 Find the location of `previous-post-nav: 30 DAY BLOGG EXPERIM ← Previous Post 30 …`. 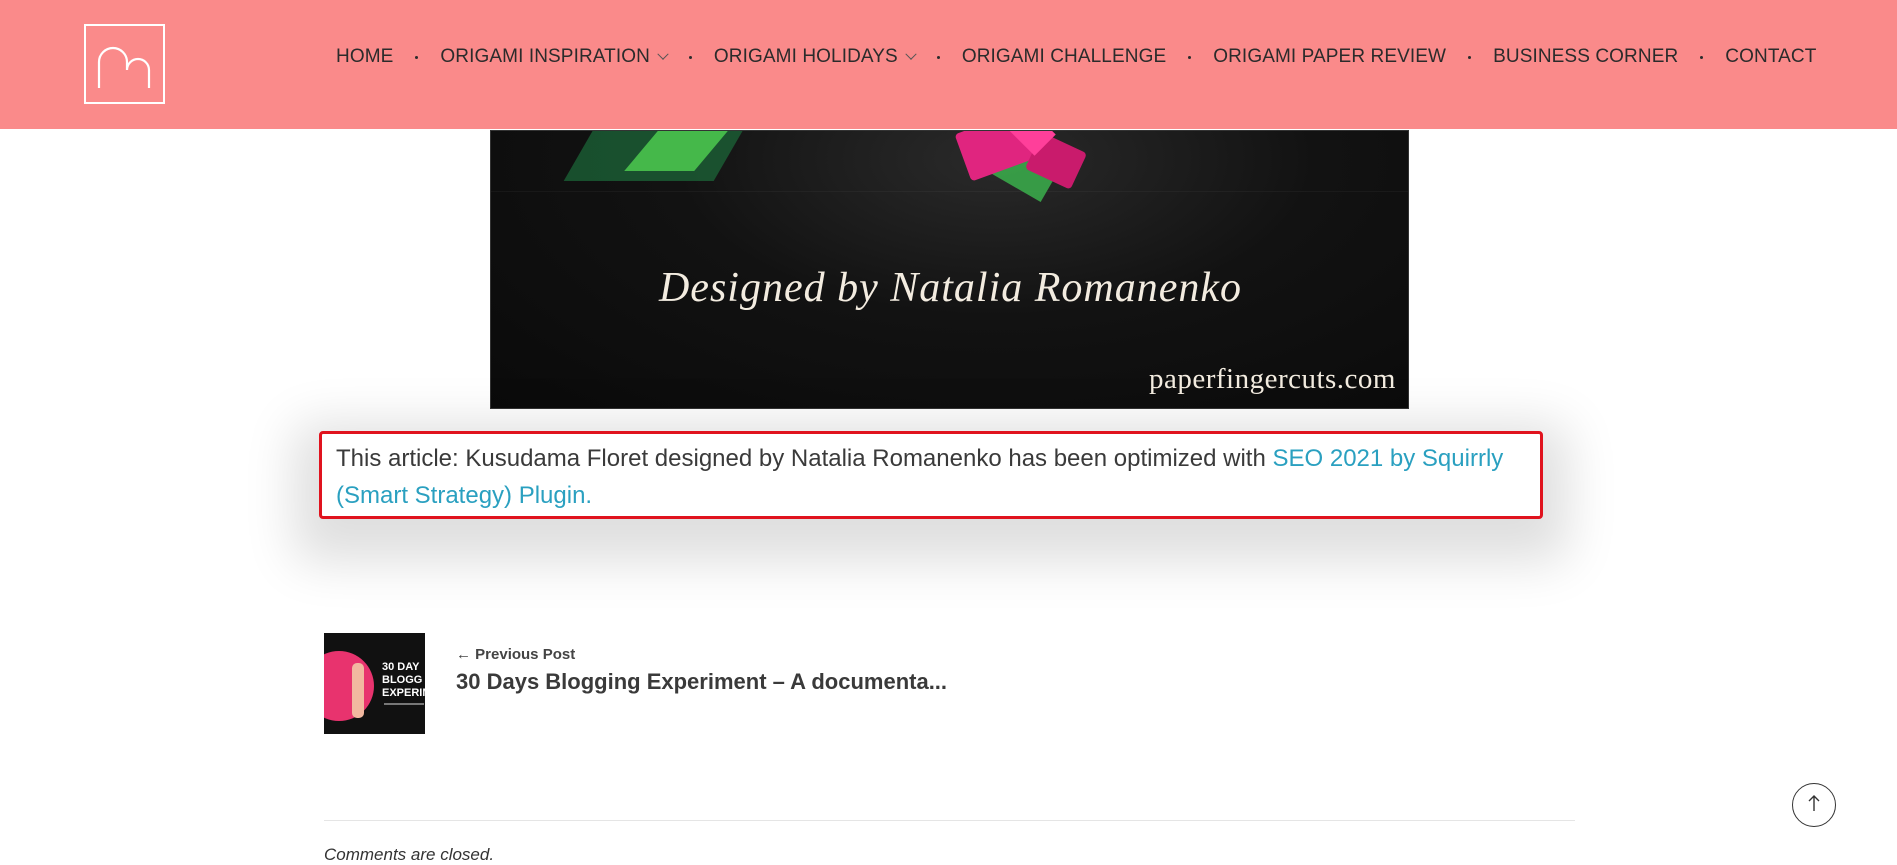

previous-post-nav: 30 DAY BLOGG EXPERIM ← Previous Post 30 … is located at coordinates (635, 683).